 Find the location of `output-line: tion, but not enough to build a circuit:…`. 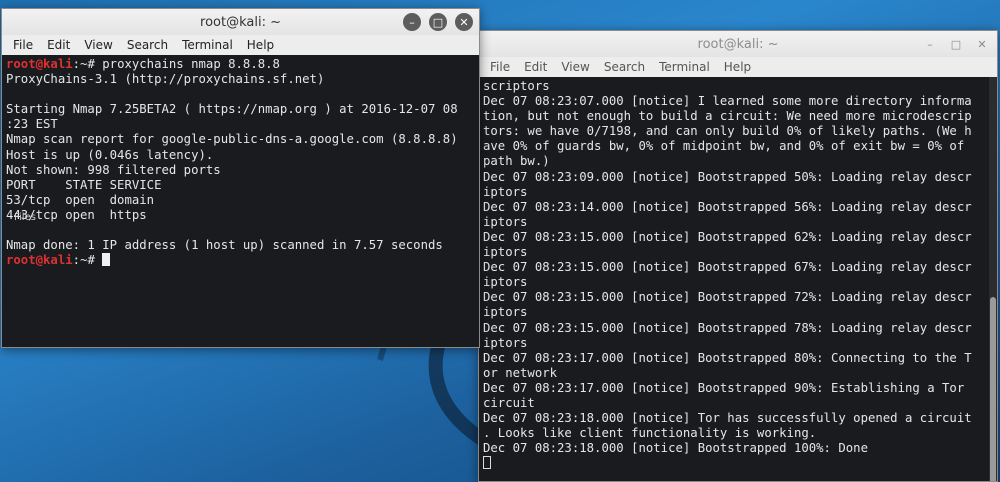

output-line: tion, but not enough to build a circuit:… is located at coordinates (727, 116).